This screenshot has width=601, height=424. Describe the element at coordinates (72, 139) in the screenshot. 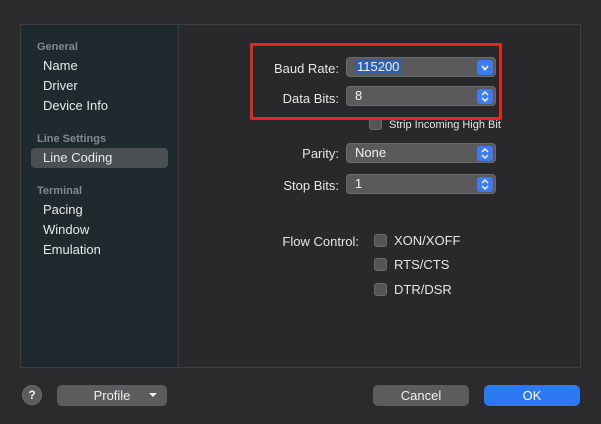

I see `sidebar-header-line-settings: Line Settings` at that location.